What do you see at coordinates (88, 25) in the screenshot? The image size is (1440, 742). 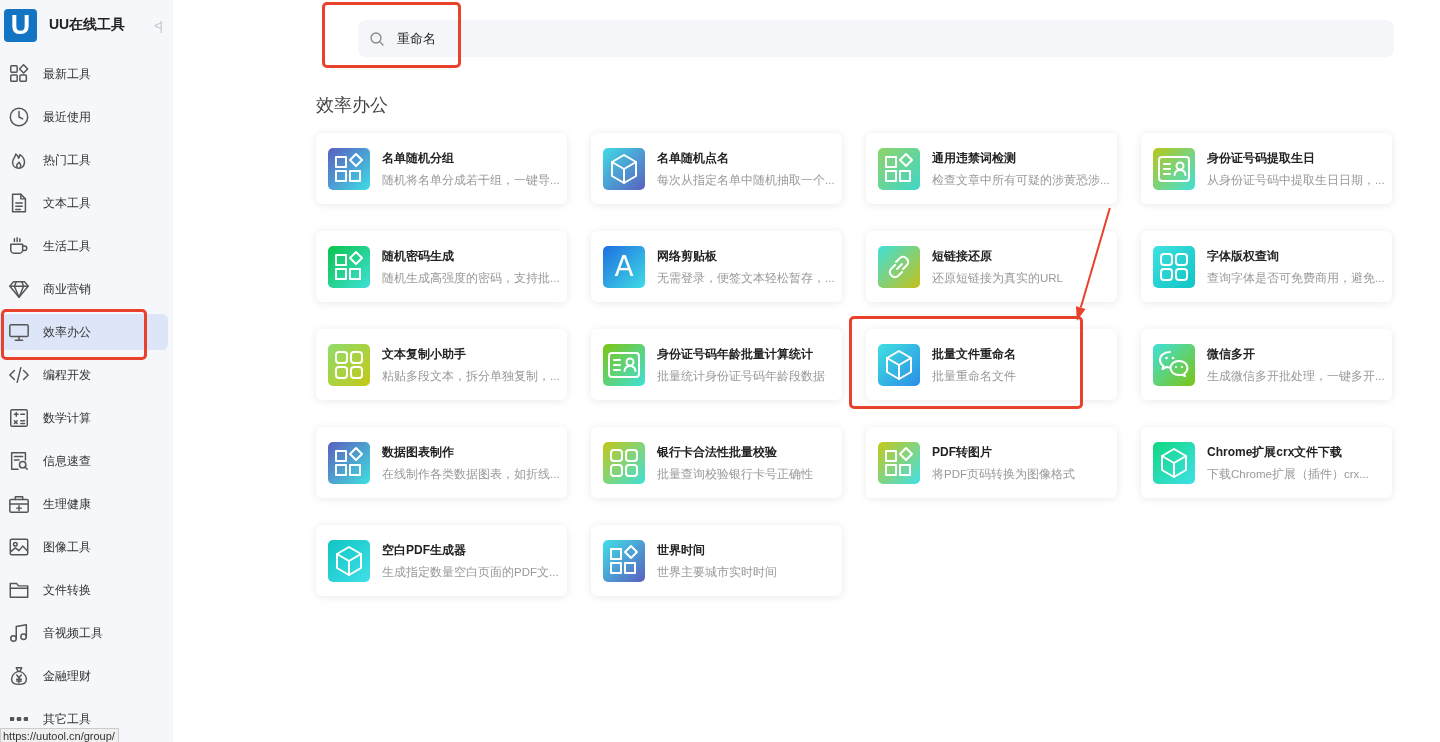 I see `site-title: UU在线工具` at bounding box center [88, 25].